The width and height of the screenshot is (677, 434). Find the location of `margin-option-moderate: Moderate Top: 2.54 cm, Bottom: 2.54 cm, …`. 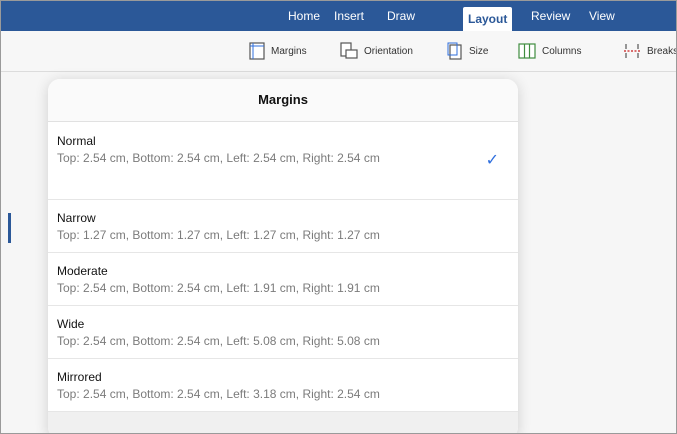

margin-option-moderate: Moderate Top: 2.54 cm, Bottom: 2.54 cm, … is located at coordinates (283, 279).